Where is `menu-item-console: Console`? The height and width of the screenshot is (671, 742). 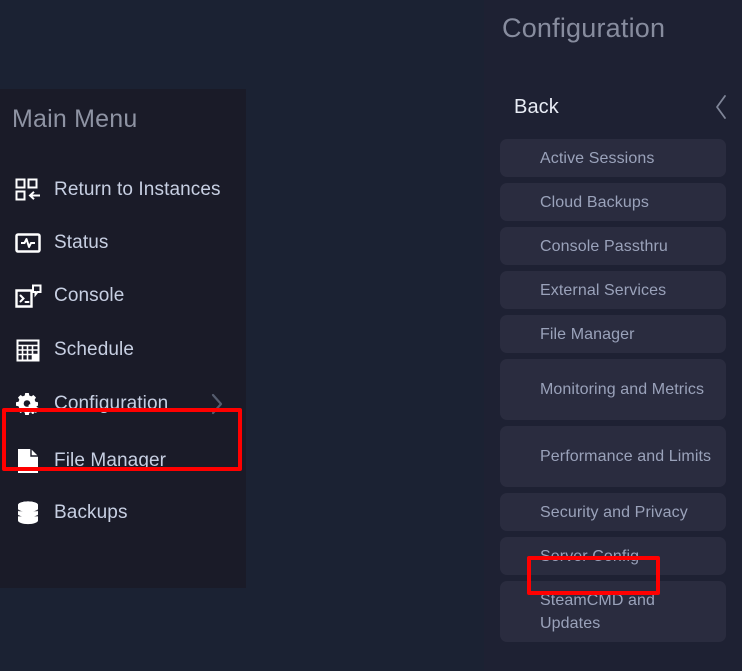 menu-item-console: Console is located at coordinates (123, 296).